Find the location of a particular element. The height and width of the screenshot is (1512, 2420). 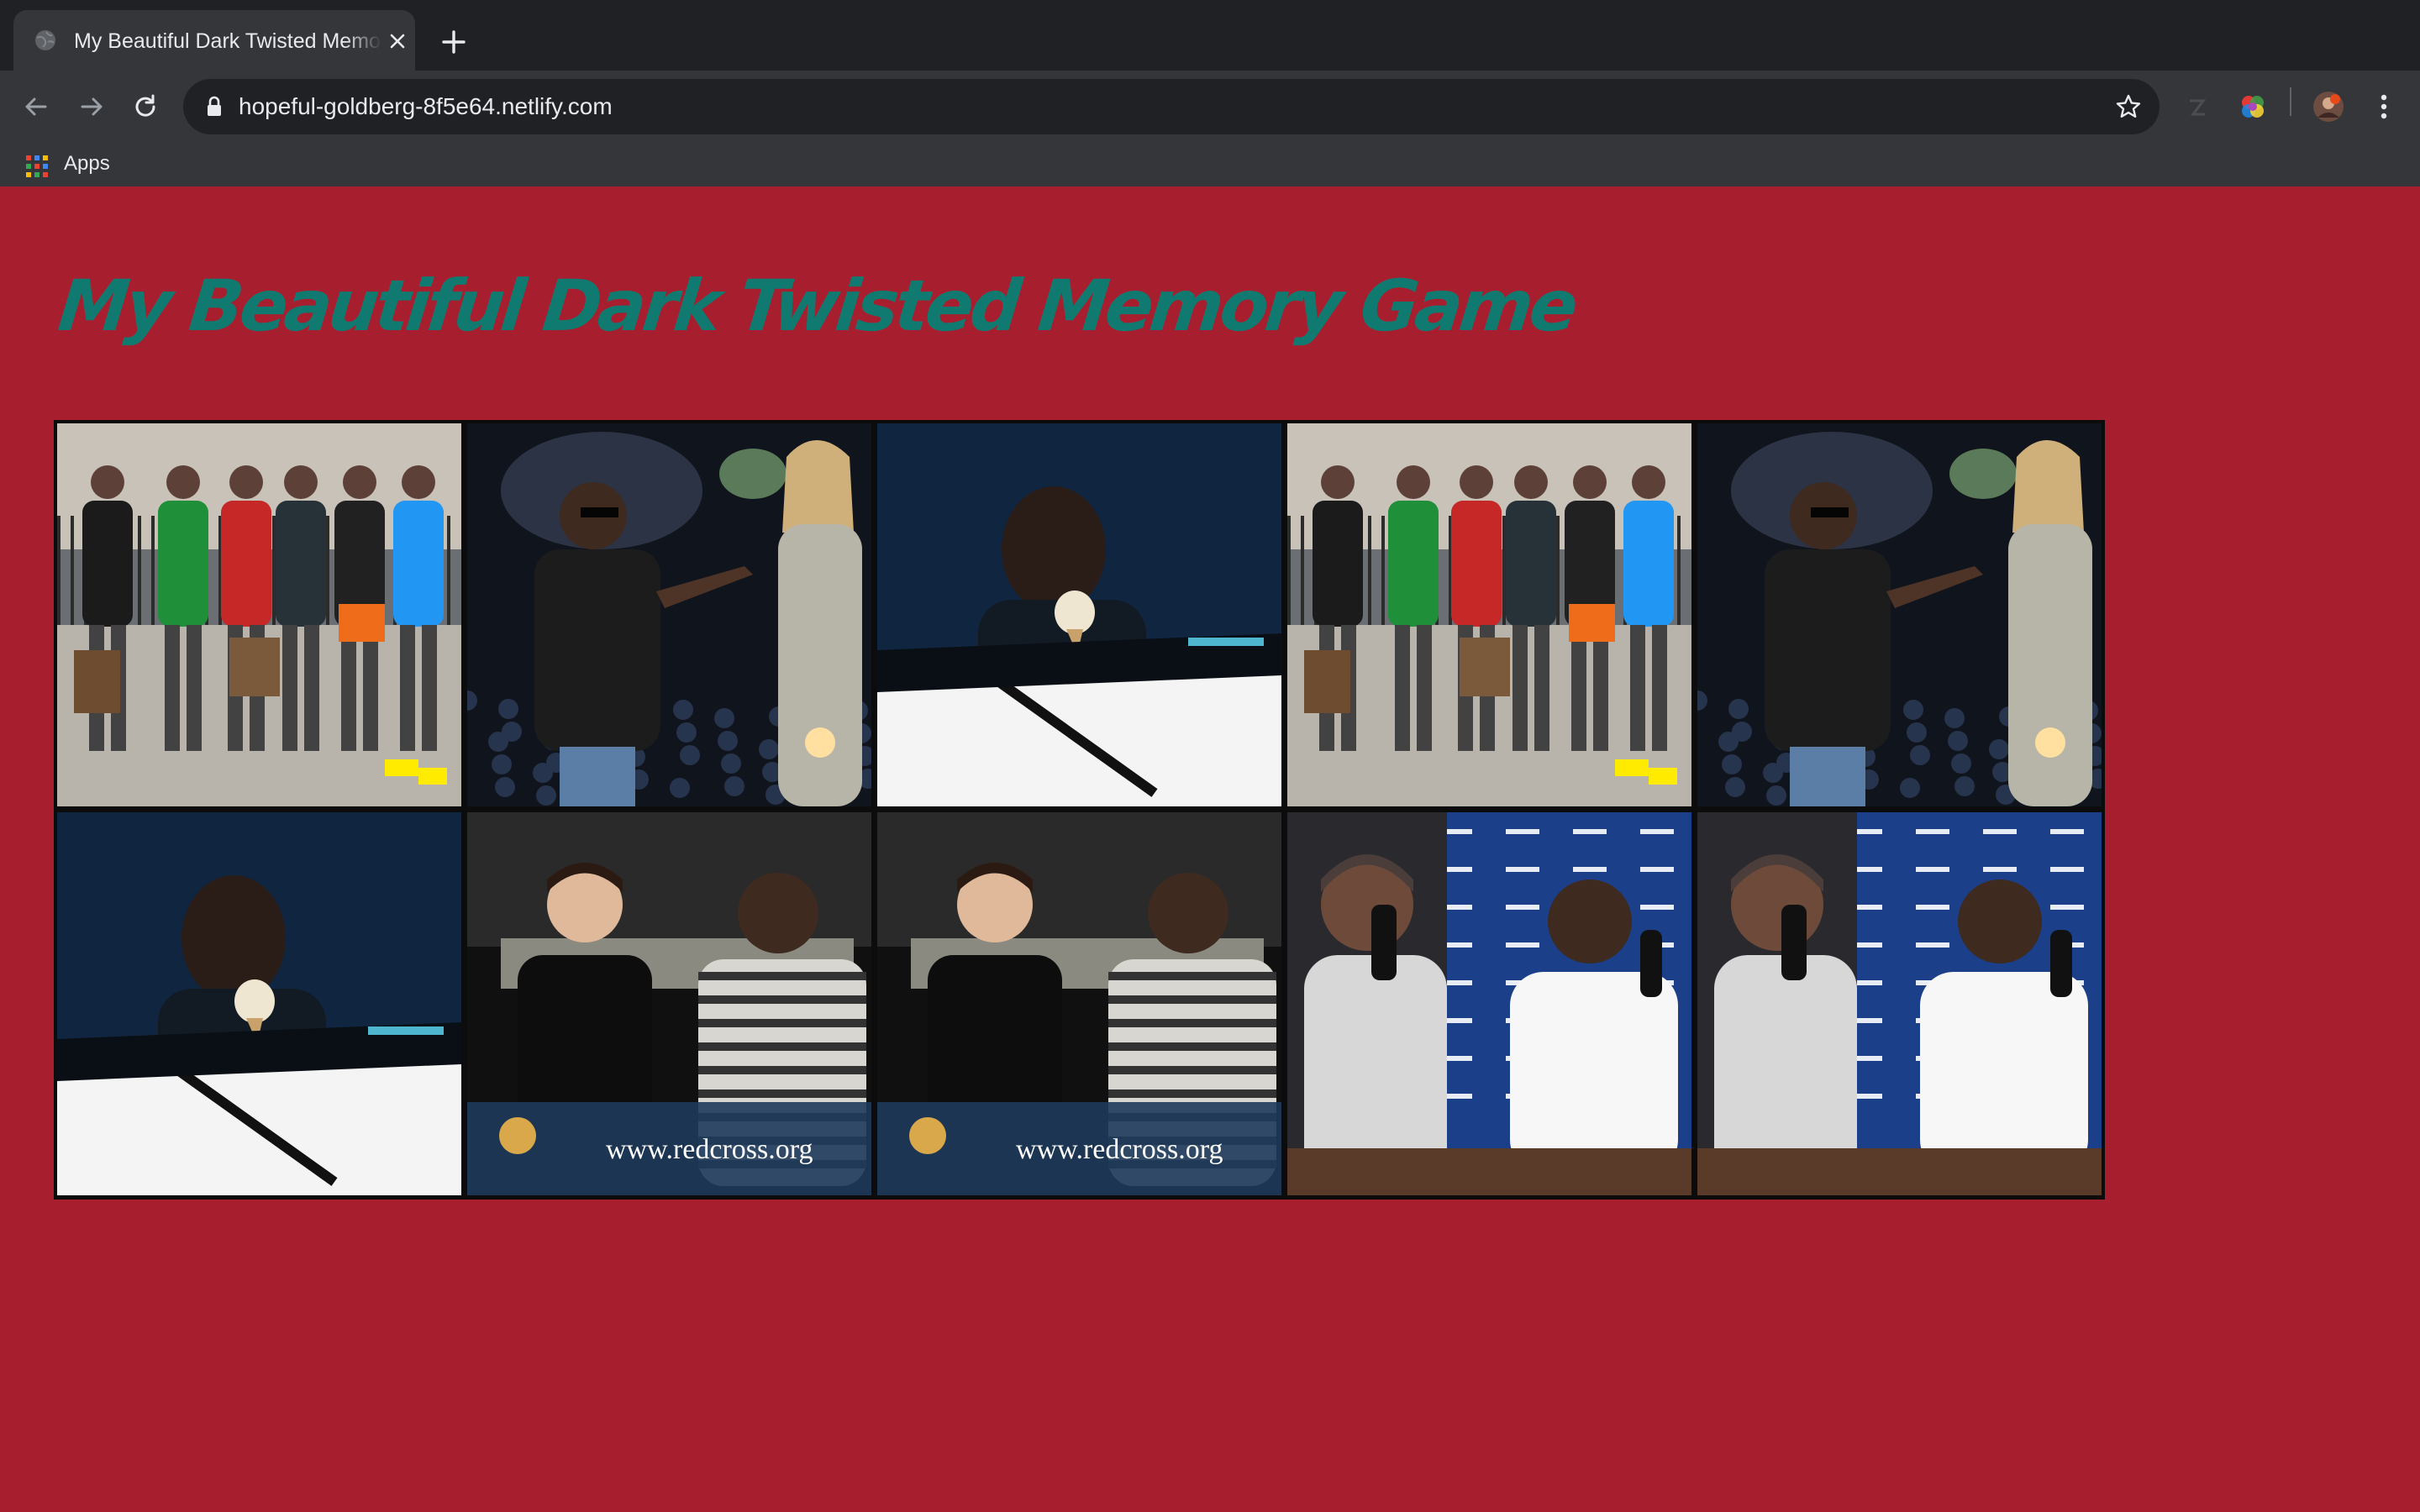

toolbar-divider is located at coordinates (2290, 101).